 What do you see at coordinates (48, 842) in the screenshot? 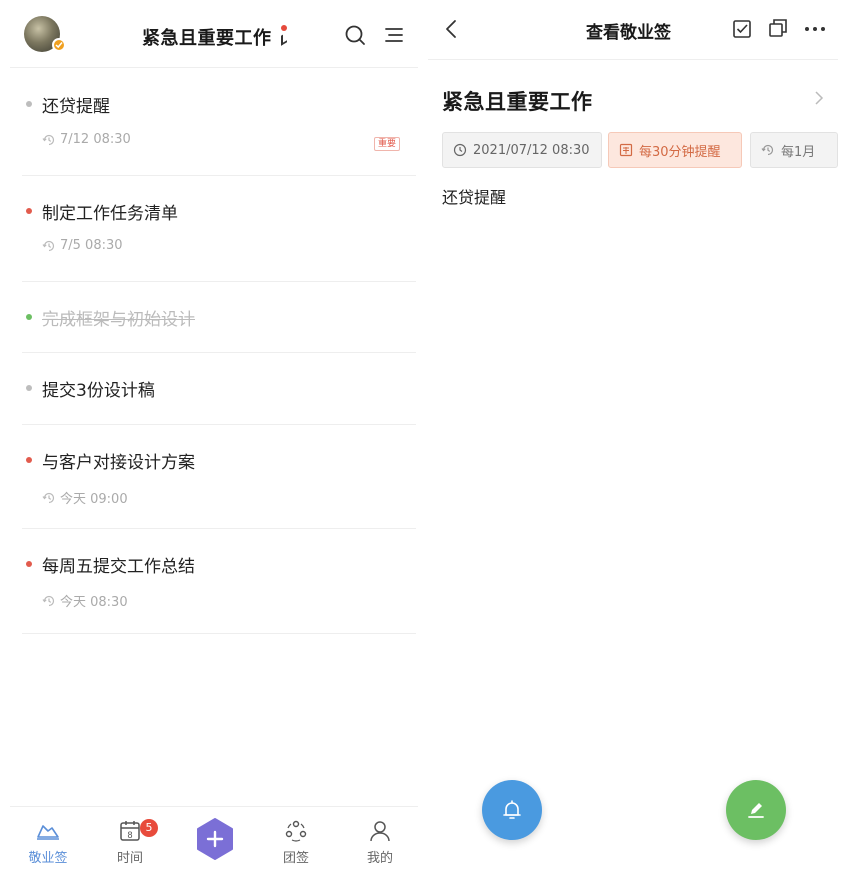
I see `tab-jingyeqian: 敬业签` at bounding box center [48, 842].